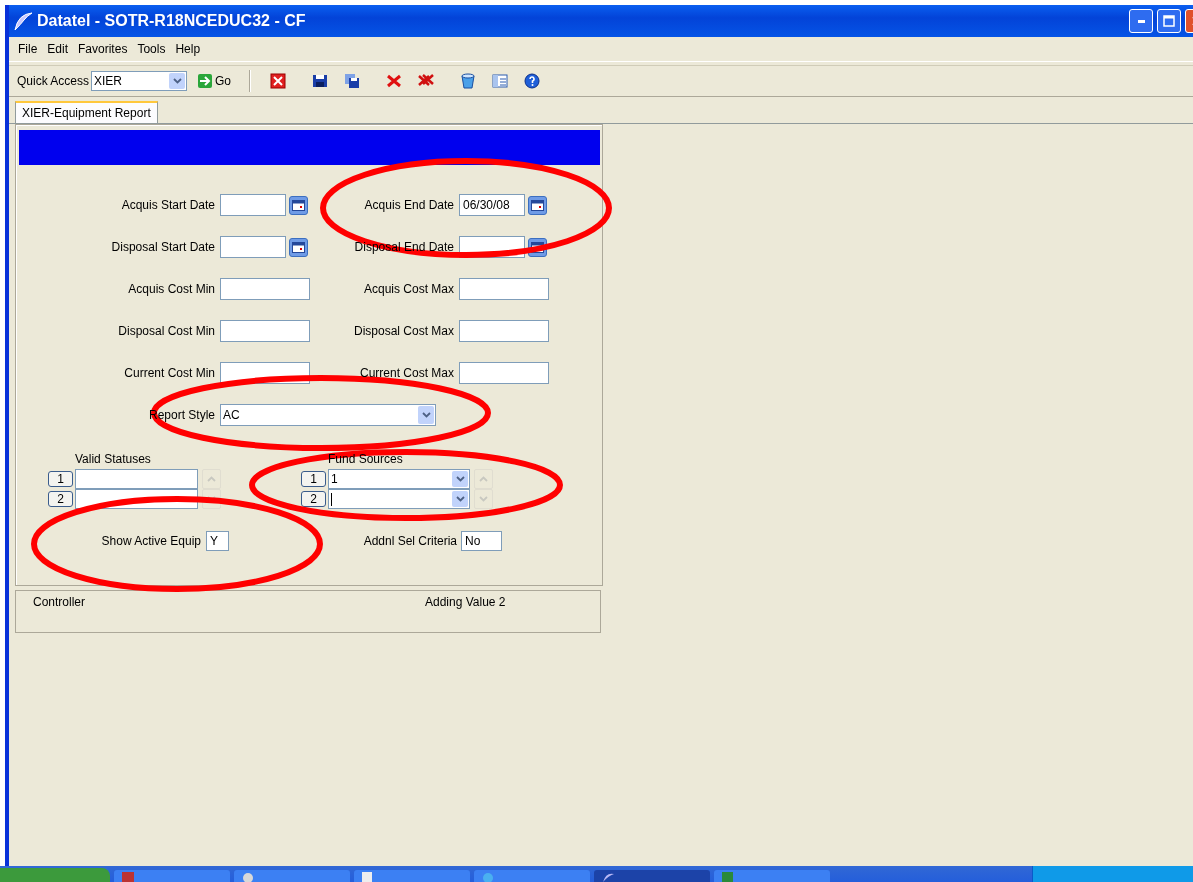 Image resolution: width=1193 pixels, height=882 pixels. I want to click on status-text: Controller, so click(60, 602).